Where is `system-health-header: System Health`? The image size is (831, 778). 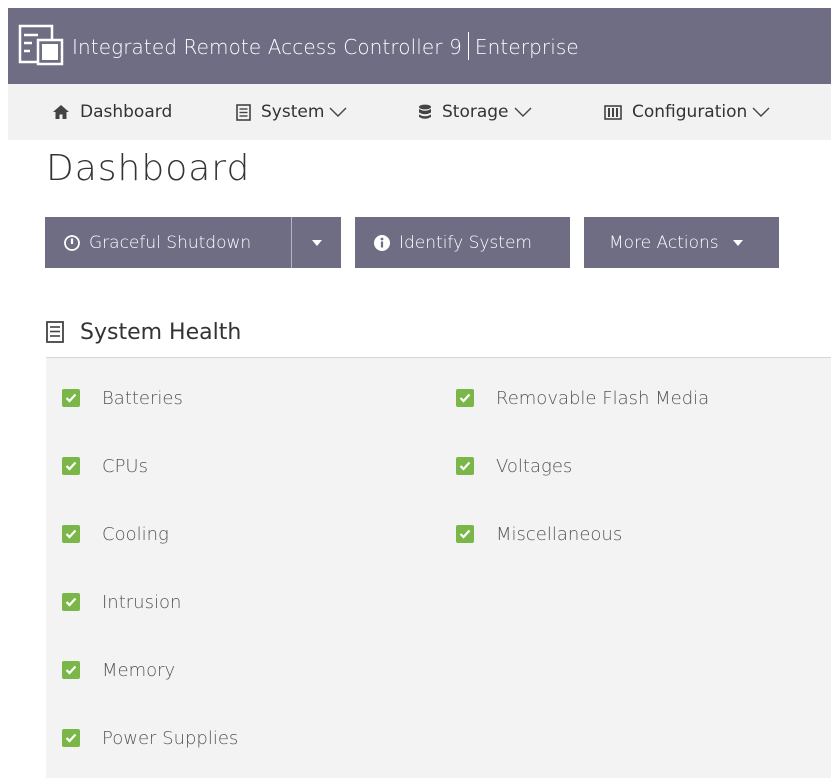 system-health-header: System Health is located at coordinates (143, 332).